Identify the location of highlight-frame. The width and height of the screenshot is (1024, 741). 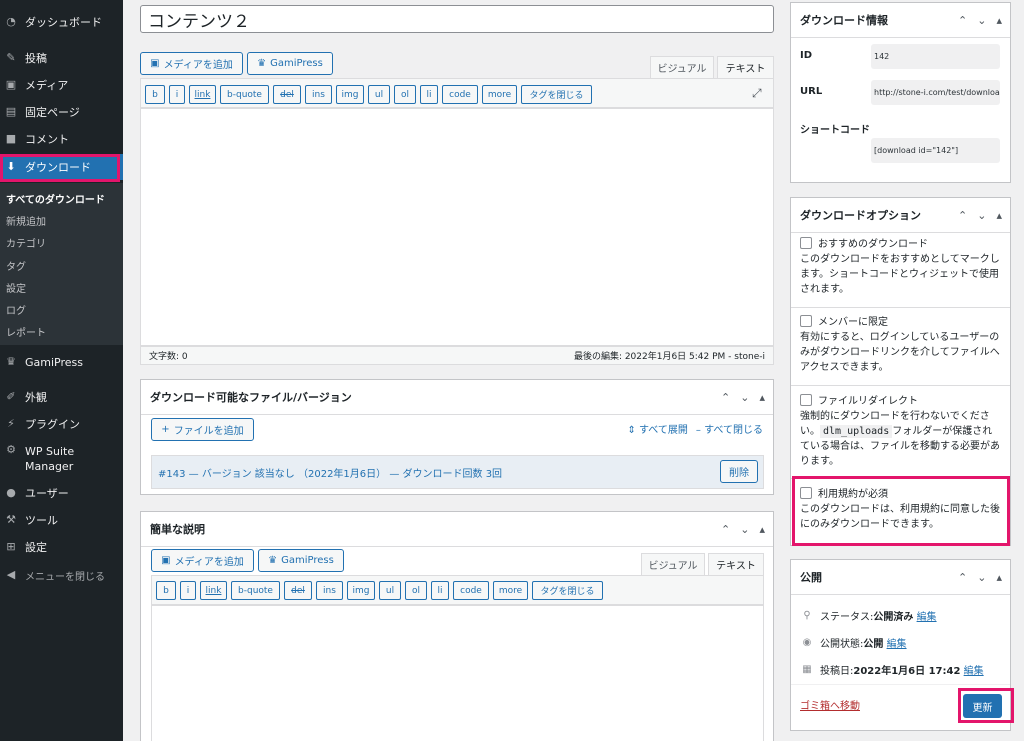
(986, 705).